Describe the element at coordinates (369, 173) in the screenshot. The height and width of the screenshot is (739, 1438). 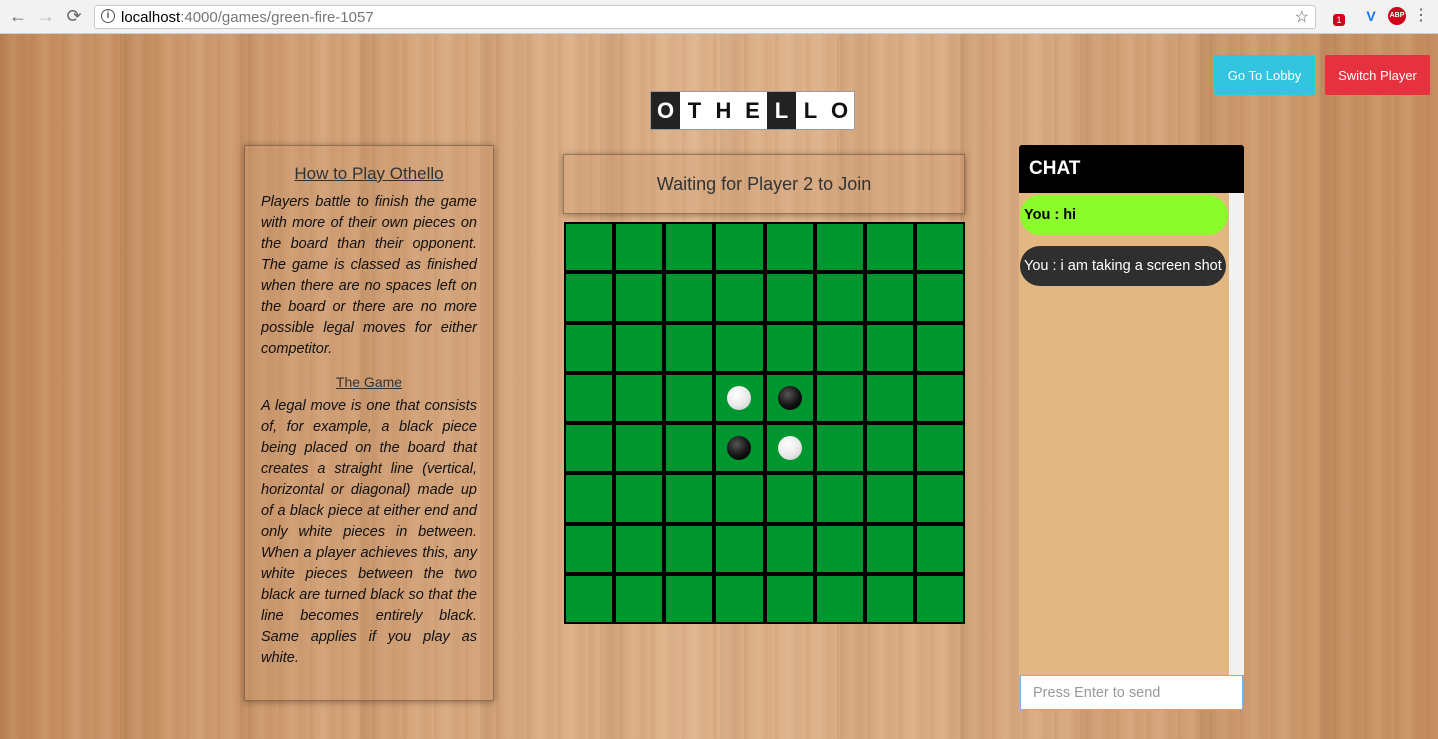
I see `how-to-play-title: How to Play Othello` at that location.